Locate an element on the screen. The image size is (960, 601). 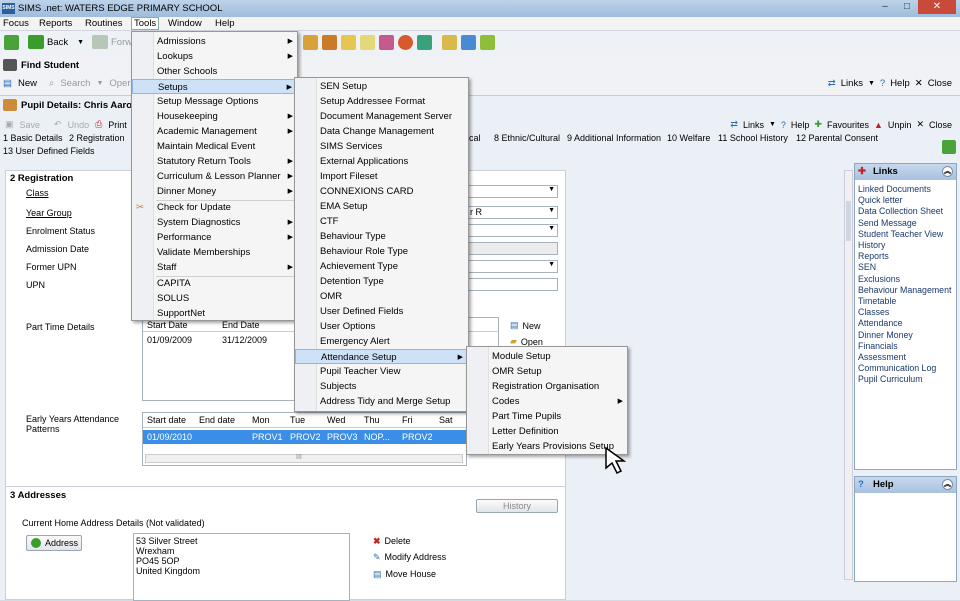
menu-item-emergency-alert: Emergency Alert is located at coordinates (381, 341).